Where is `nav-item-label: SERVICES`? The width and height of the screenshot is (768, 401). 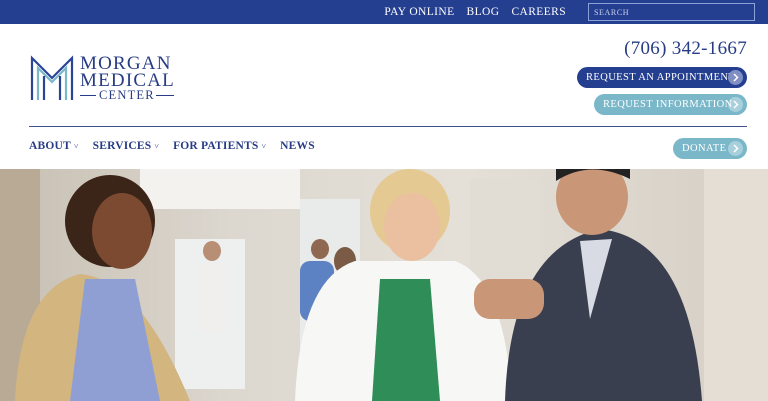
nav-item-label: SERVICES is located at coordinates (122, 146).